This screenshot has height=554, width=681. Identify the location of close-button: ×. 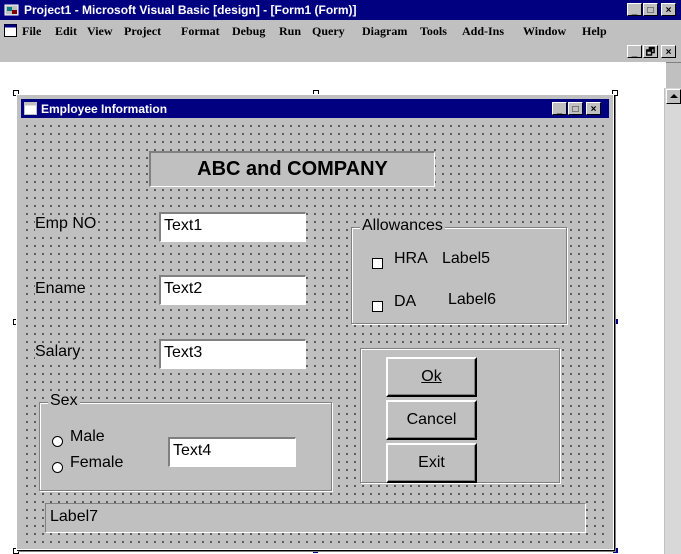
(668, 9).